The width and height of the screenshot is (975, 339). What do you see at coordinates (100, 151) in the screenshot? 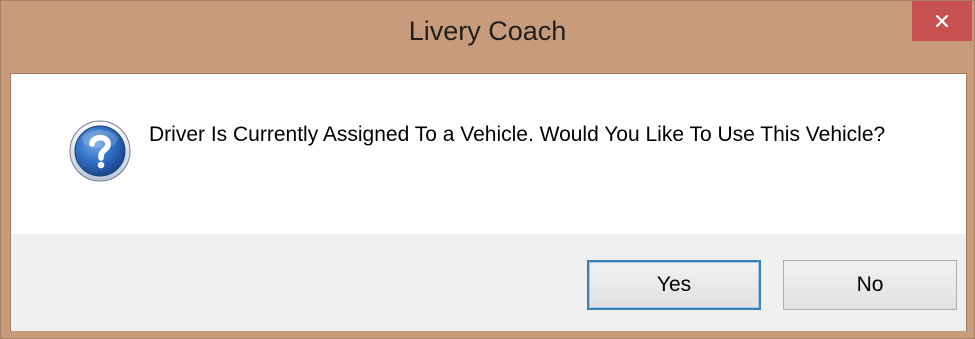
I see `question-icon` at bounding box center [100, 151].